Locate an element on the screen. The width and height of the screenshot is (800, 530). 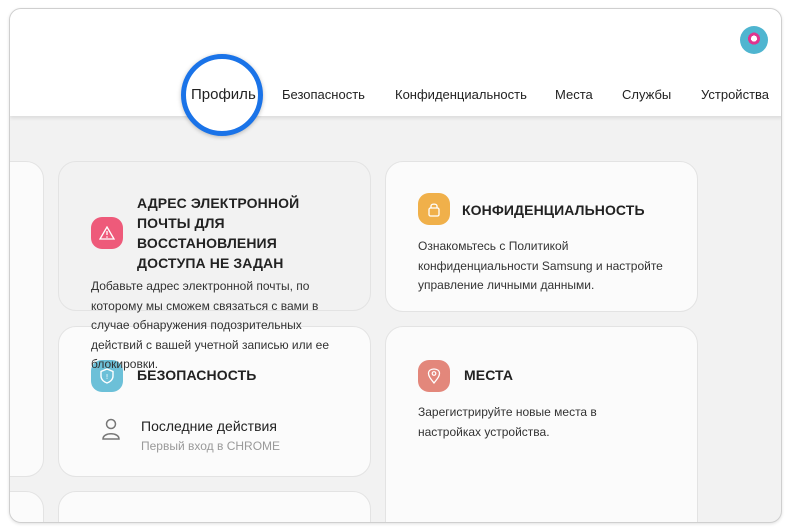
tab-places: Места is located at coordinates (574, 95).